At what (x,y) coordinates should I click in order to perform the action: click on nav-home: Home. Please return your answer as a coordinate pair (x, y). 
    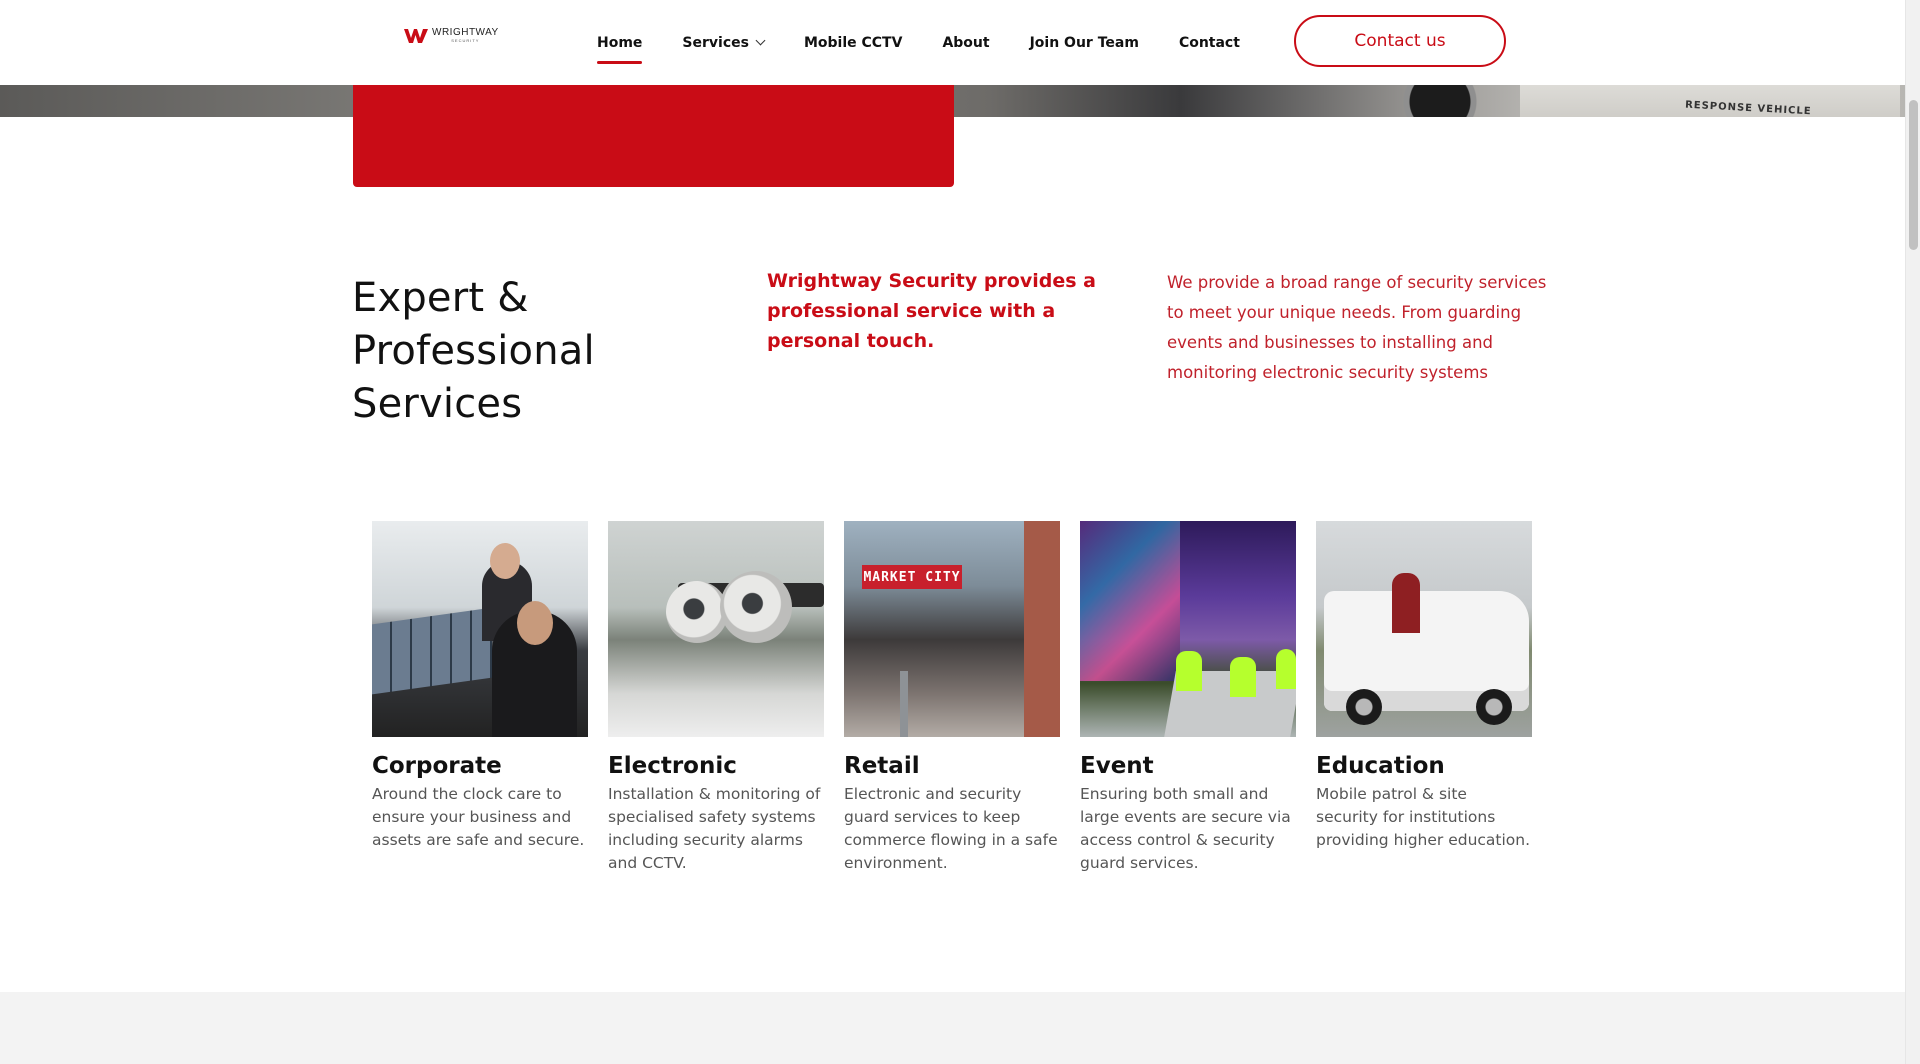
    Looking at the image, I should click on (620, 49).